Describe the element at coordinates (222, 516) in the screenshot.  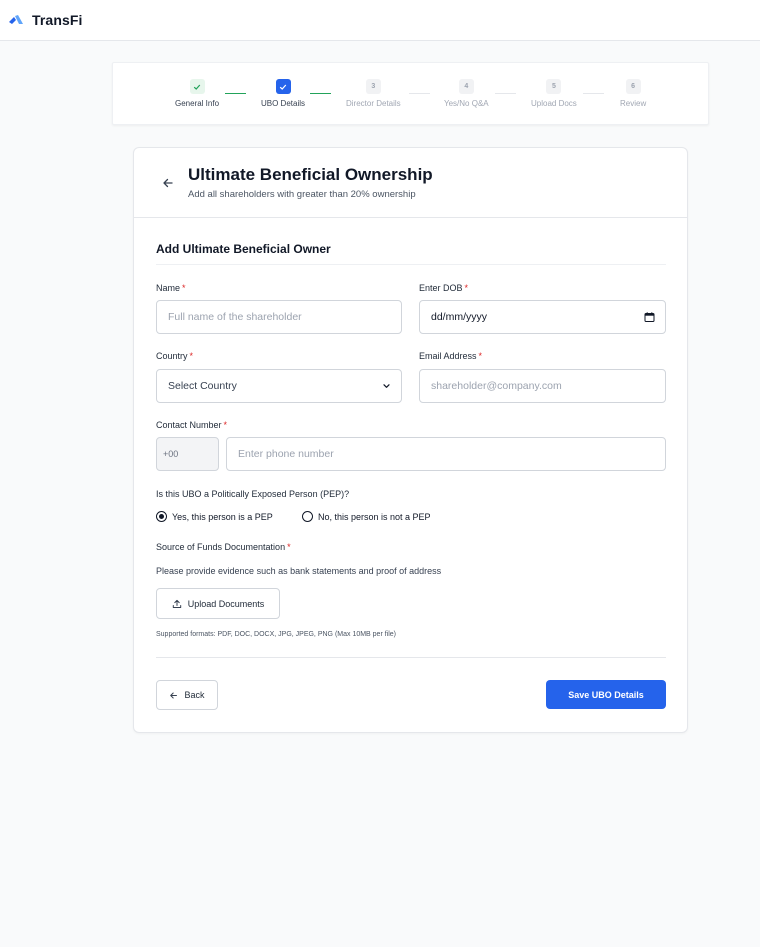
I see `pep-yes-label: Yes, this person is a PEP` at that location.